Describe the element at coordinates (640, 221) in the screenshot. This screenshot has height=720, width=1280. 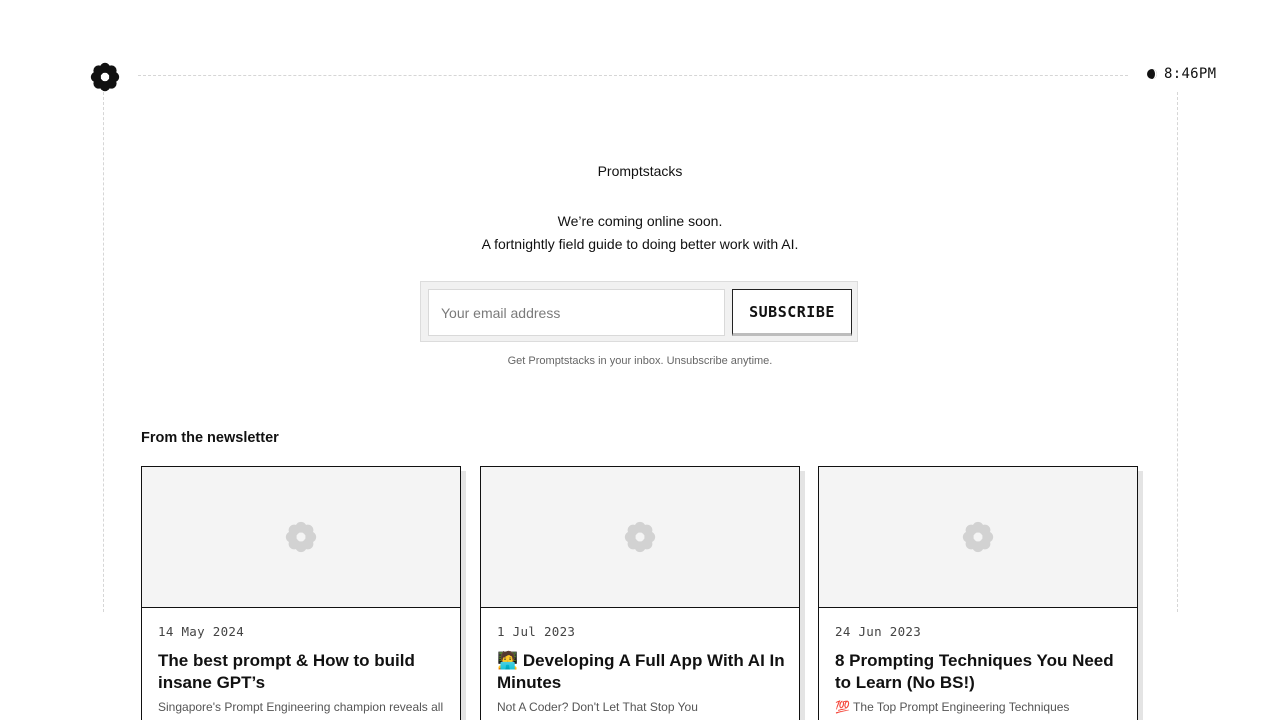
I see `tagline-line-1: We’re coming online soon.` at that location.